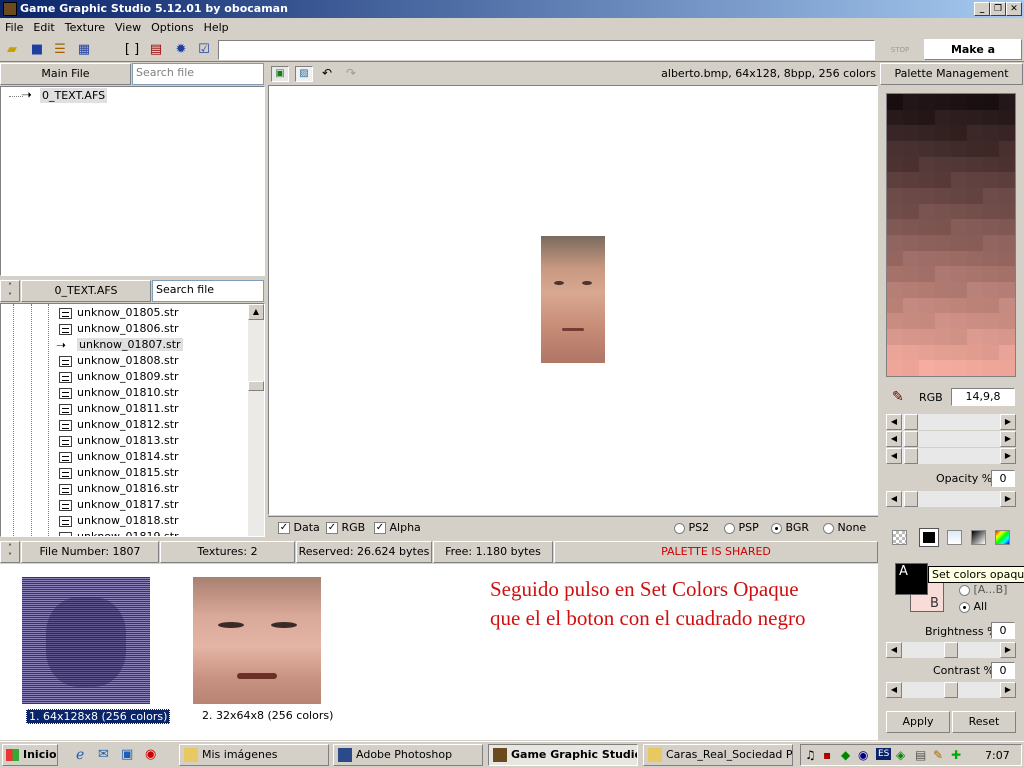 The image size is (1024, 768). I want to click on task-photoshop: Adobe Photoshop, so click(408, 755).